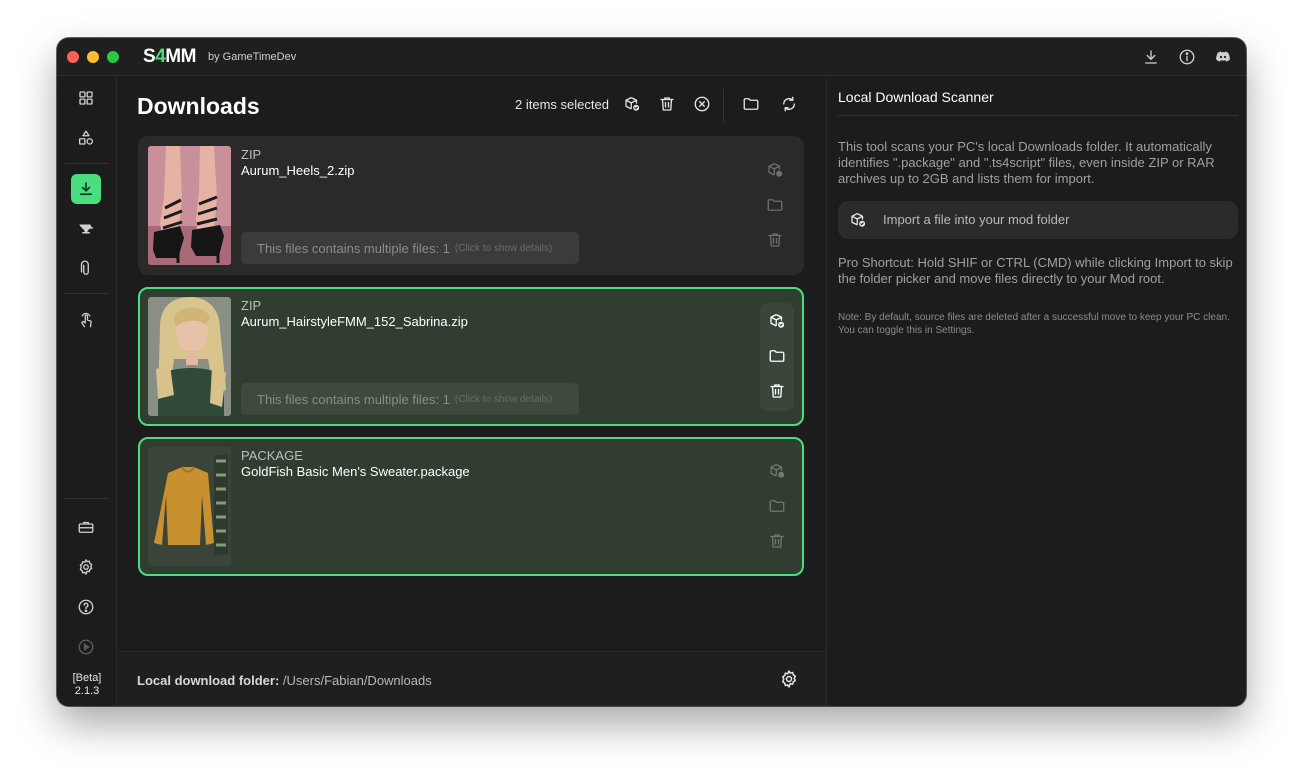 The image size is (1303, 781). I want to click on selection-count: 2 items selected, so click(562, 104).